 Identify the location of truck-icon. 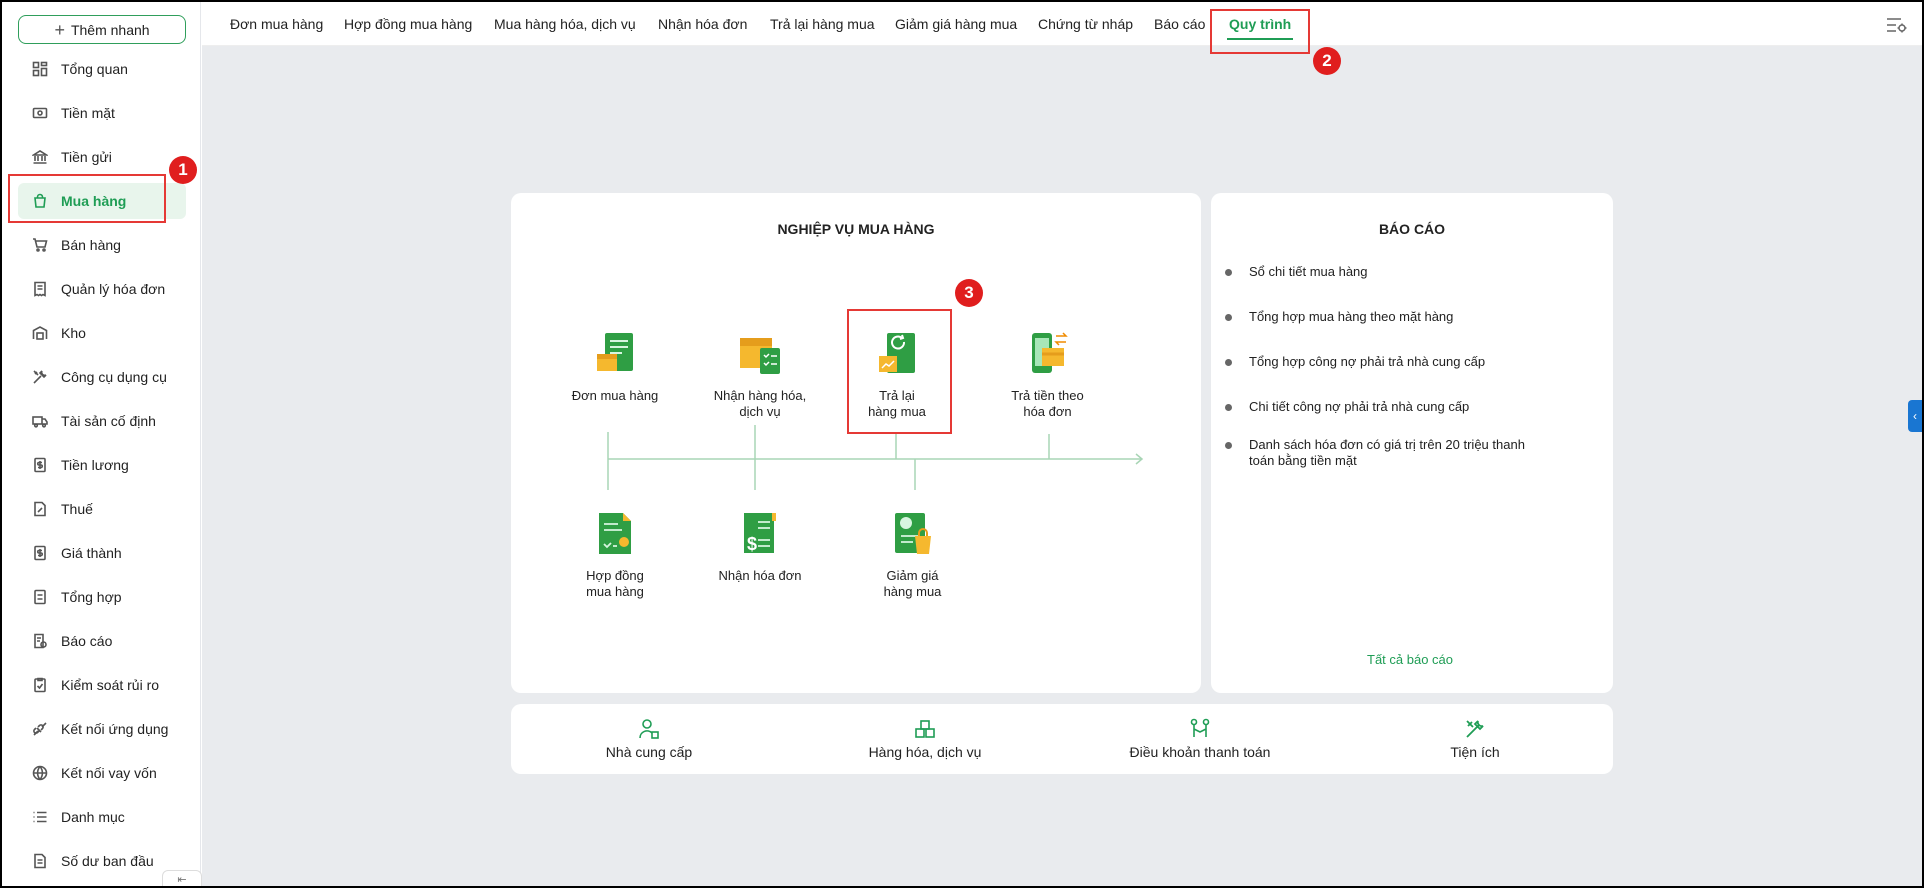
(40, 421).